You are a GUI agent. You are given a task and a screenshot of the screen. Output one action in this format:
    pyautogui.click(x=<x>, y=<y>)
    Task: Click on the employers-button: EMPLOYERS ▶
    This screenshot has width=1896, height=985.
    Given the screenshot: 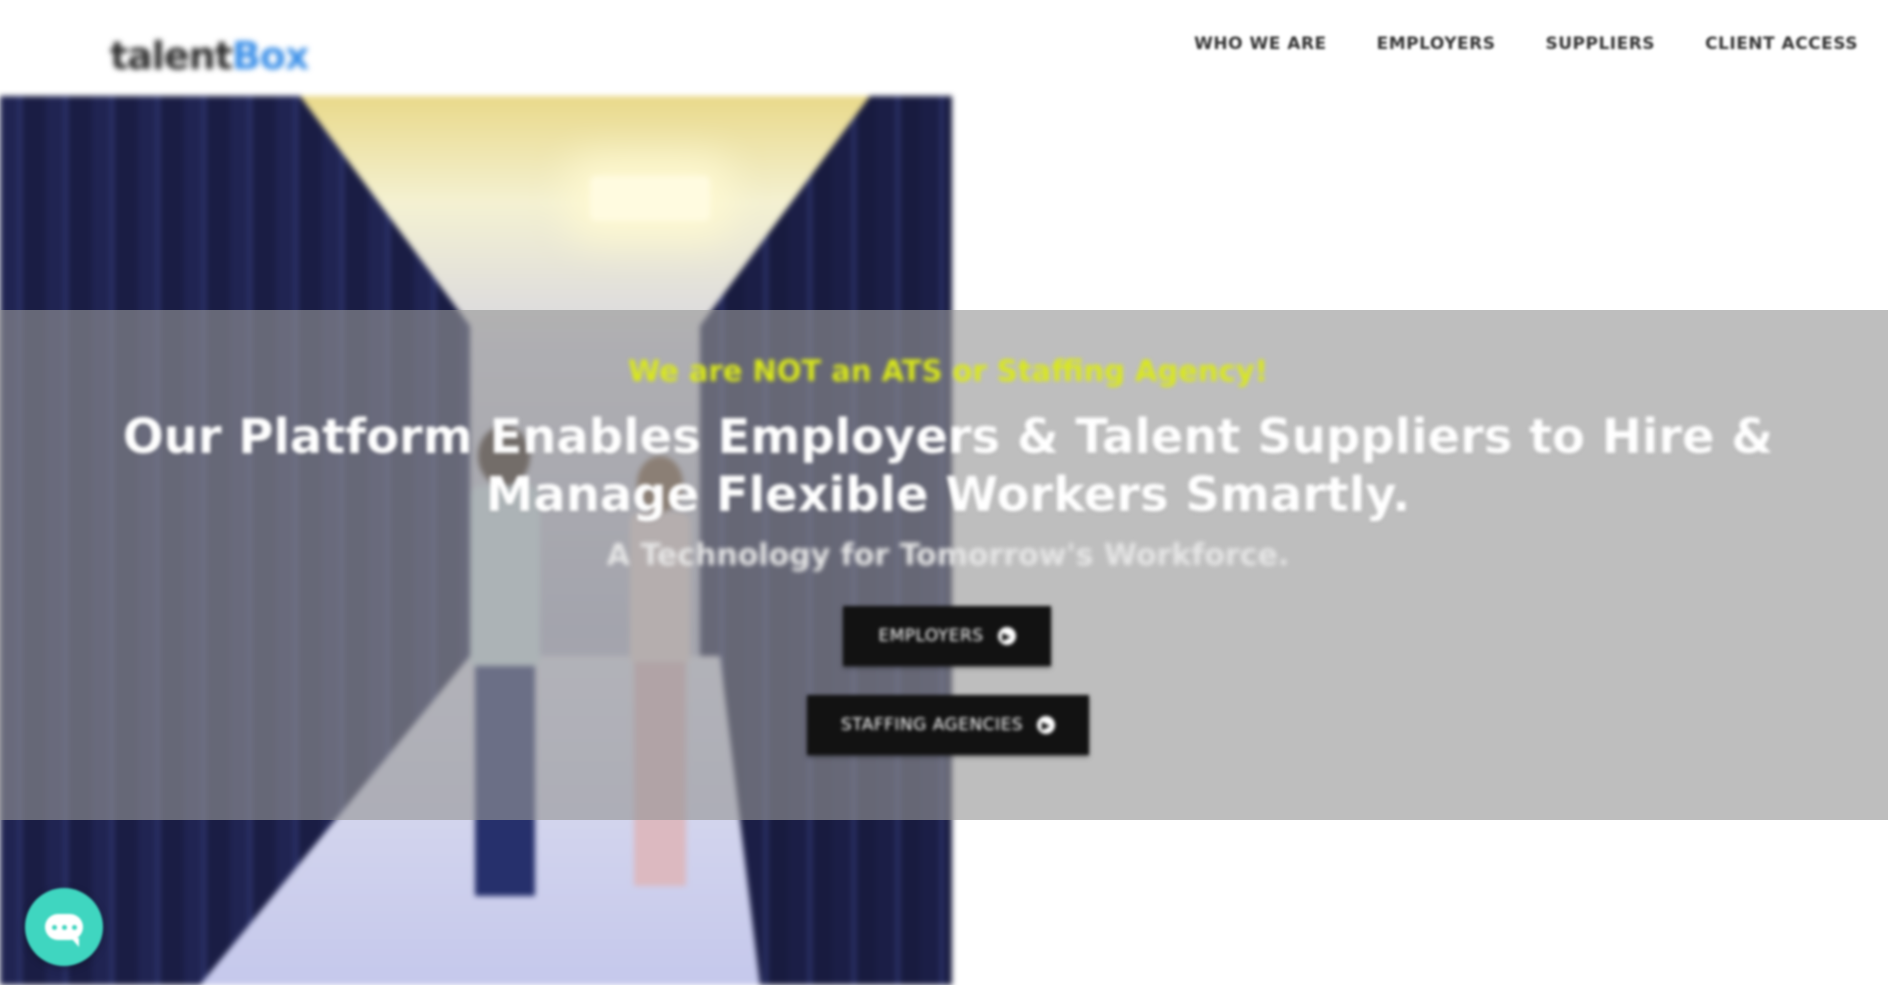 What is the action you would take?
    pyautogui.click(x=947, y=636)
    